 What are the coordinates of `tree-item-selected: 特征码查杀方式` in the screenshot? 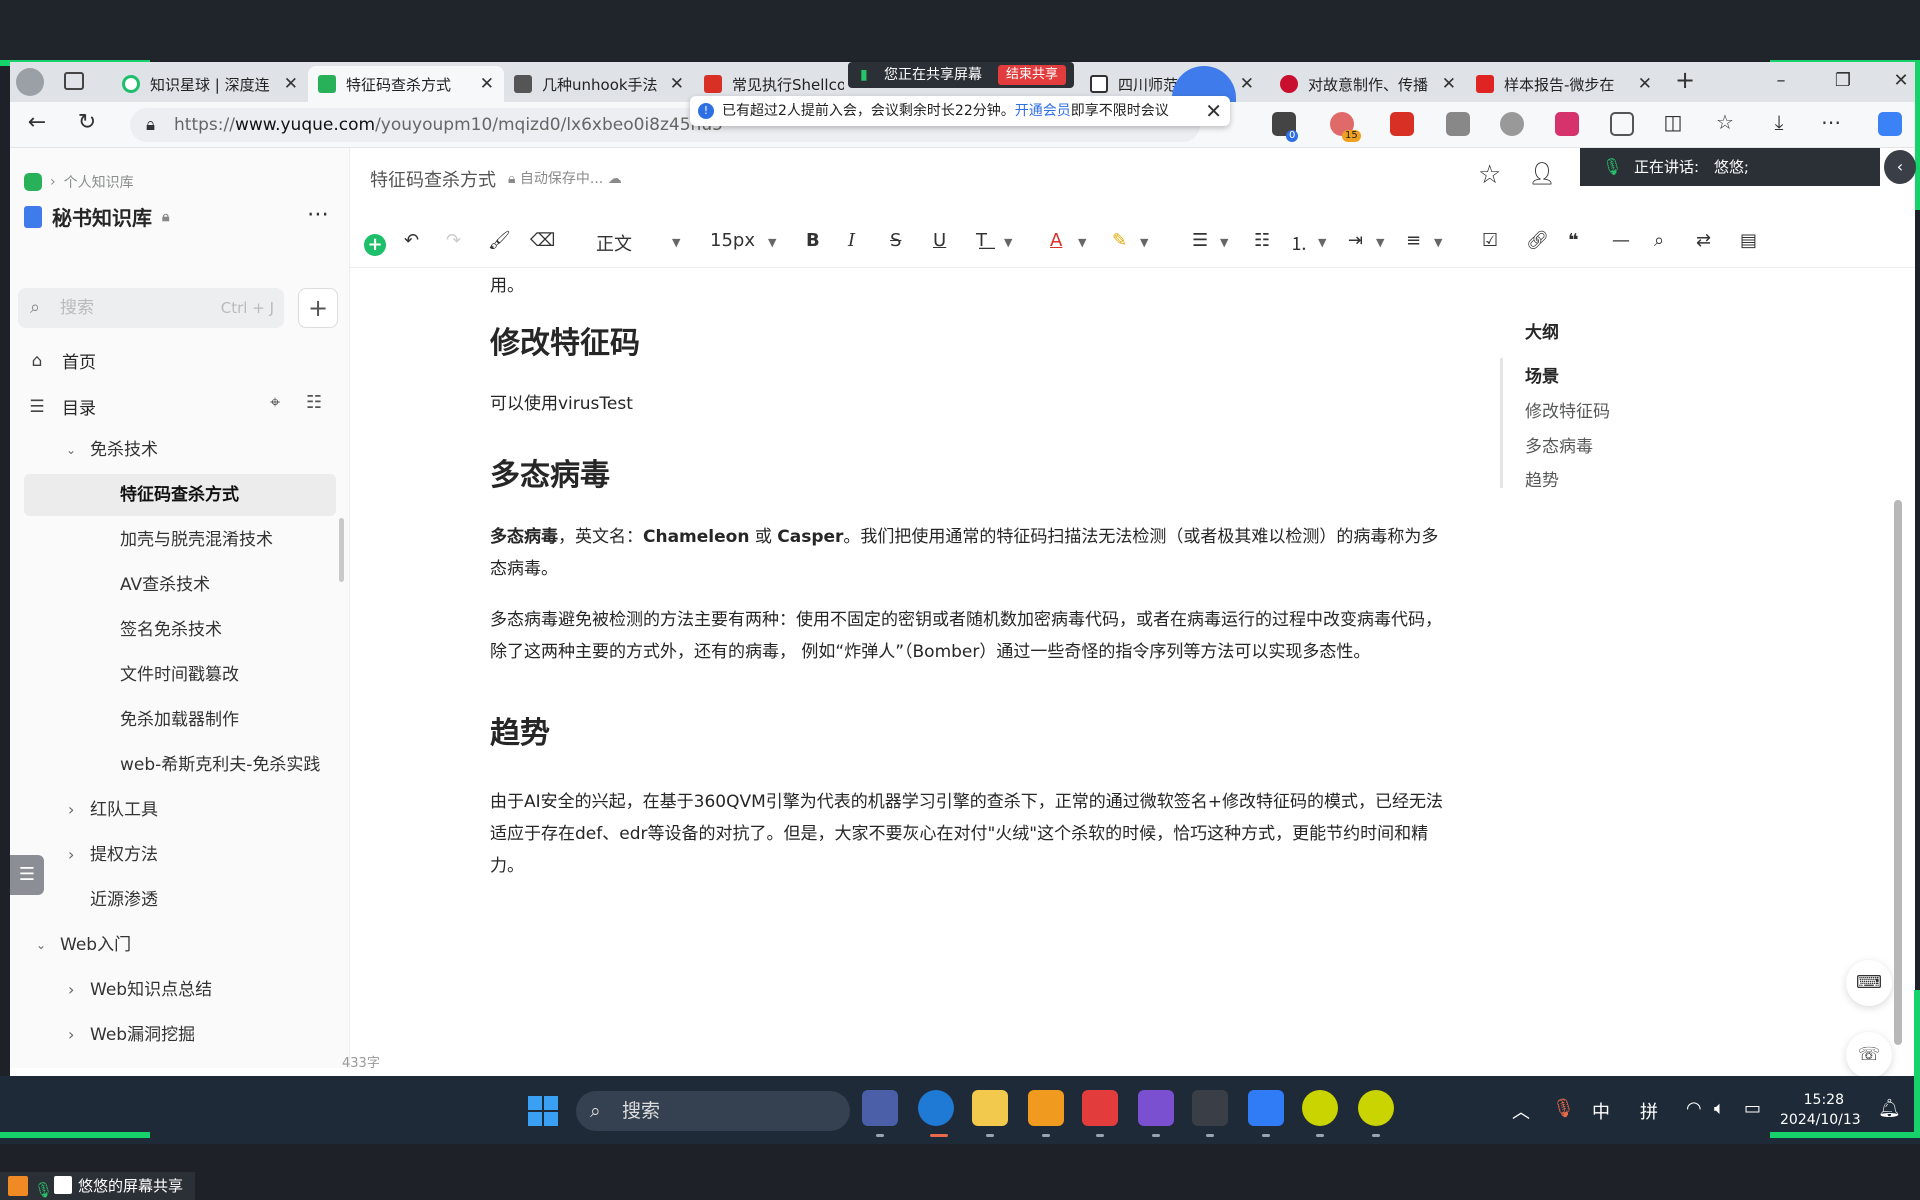 It's located at (180, 495).